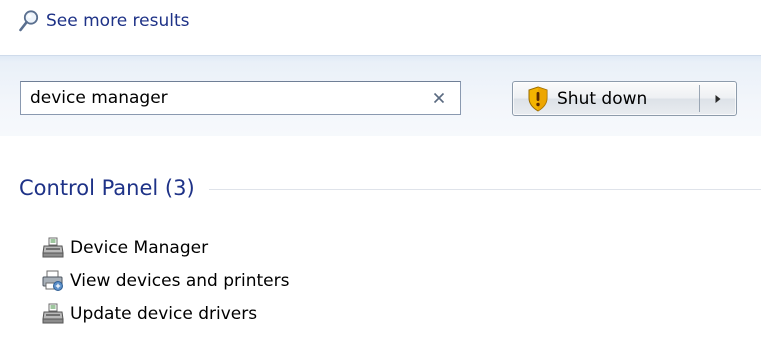 This screenshot has width=761, height=341. I want to click on result-label: Update device drivers, so click(164, 313).